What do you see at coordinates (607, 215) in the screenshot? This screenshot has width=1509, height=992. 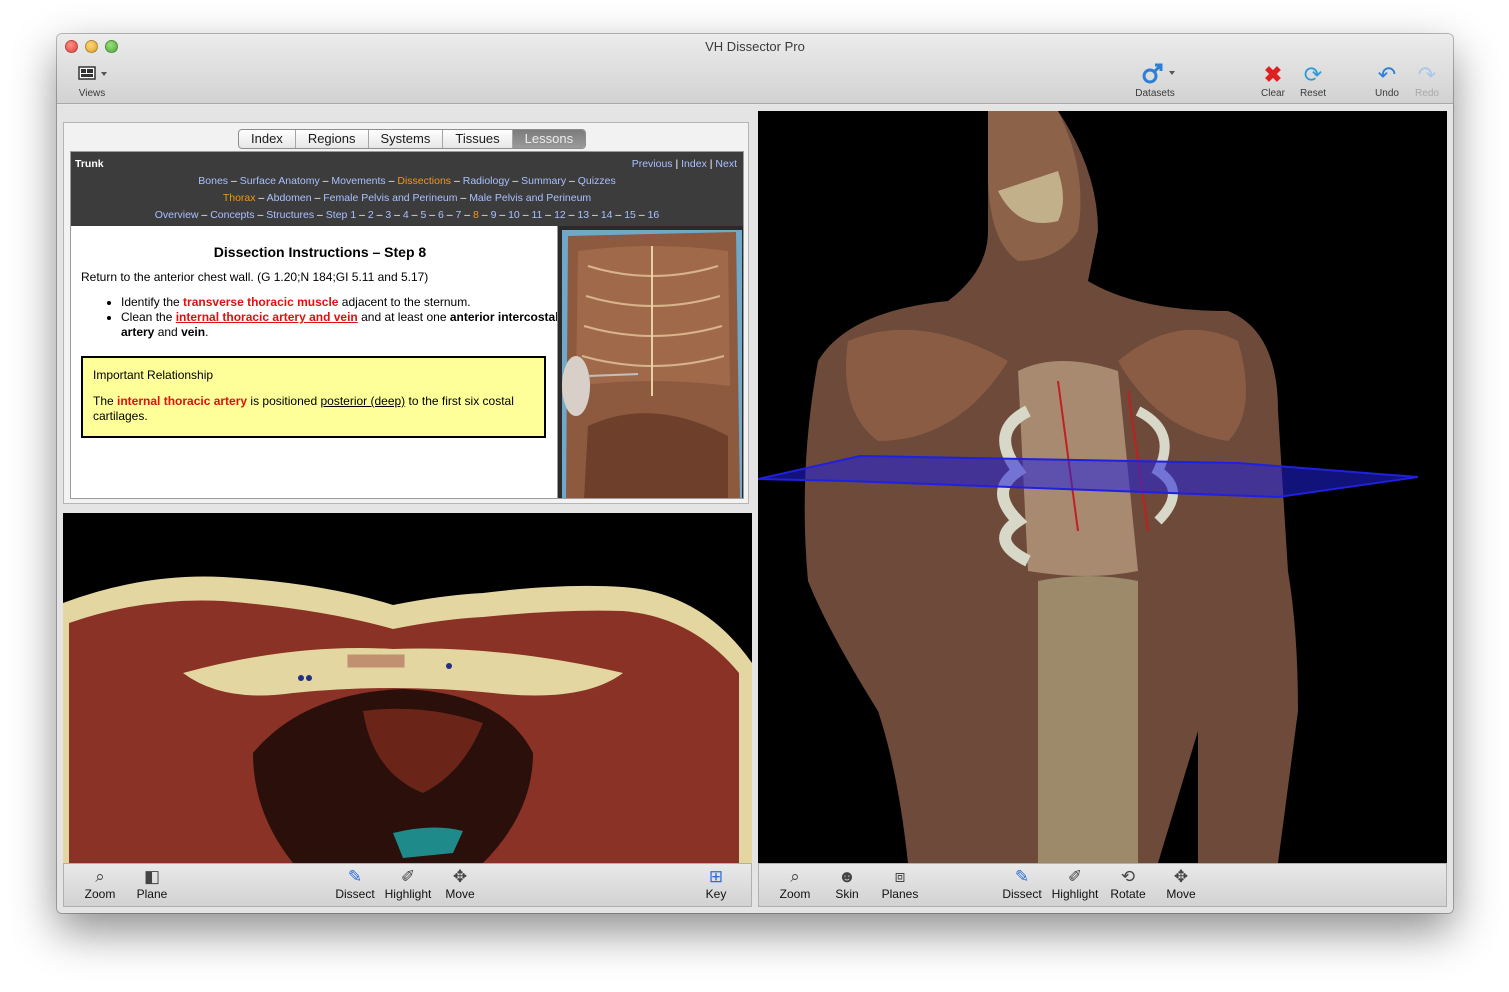 I see `nav-link: 14` at bounding box center [607, 215].